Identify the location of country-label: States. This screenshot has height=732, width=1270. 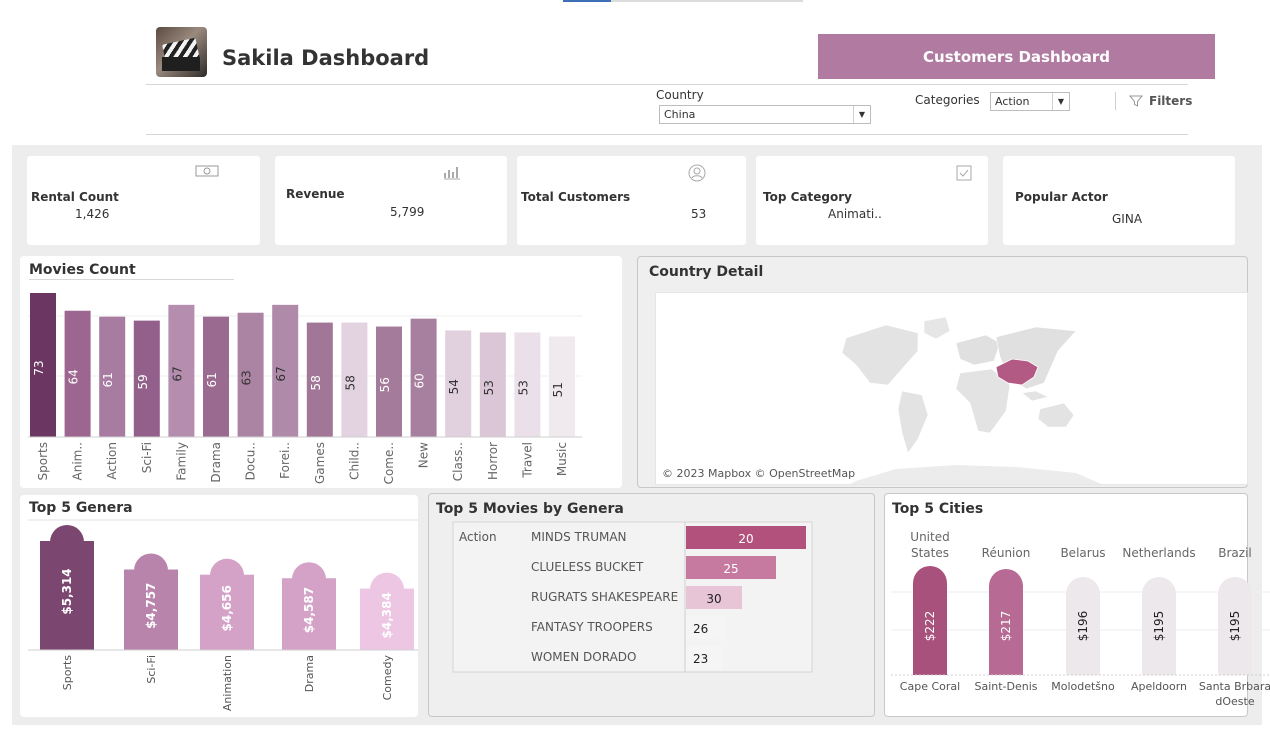
(930, 553).